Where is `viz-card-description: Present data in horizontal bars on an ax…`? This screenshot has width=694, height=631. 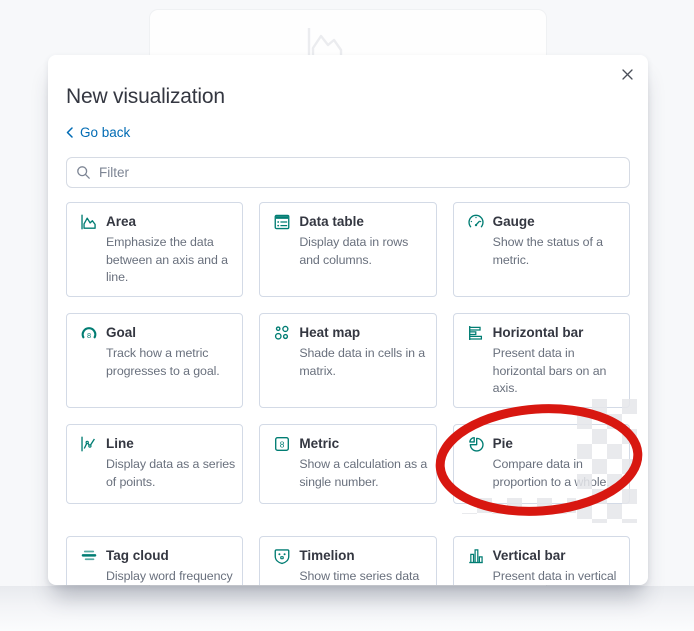 viz-card-description: Present data in horizontal bars on an ax… is located at coordinates (549, 370).